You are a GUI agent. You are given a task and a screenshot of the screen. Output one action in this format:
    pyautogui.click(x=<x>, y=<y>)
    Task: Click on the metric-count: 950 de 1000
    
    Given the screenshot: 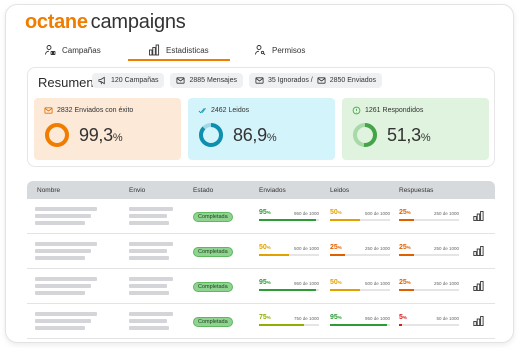 What is the action you would take?
    pyautogui.click(x=377, y=318)
    